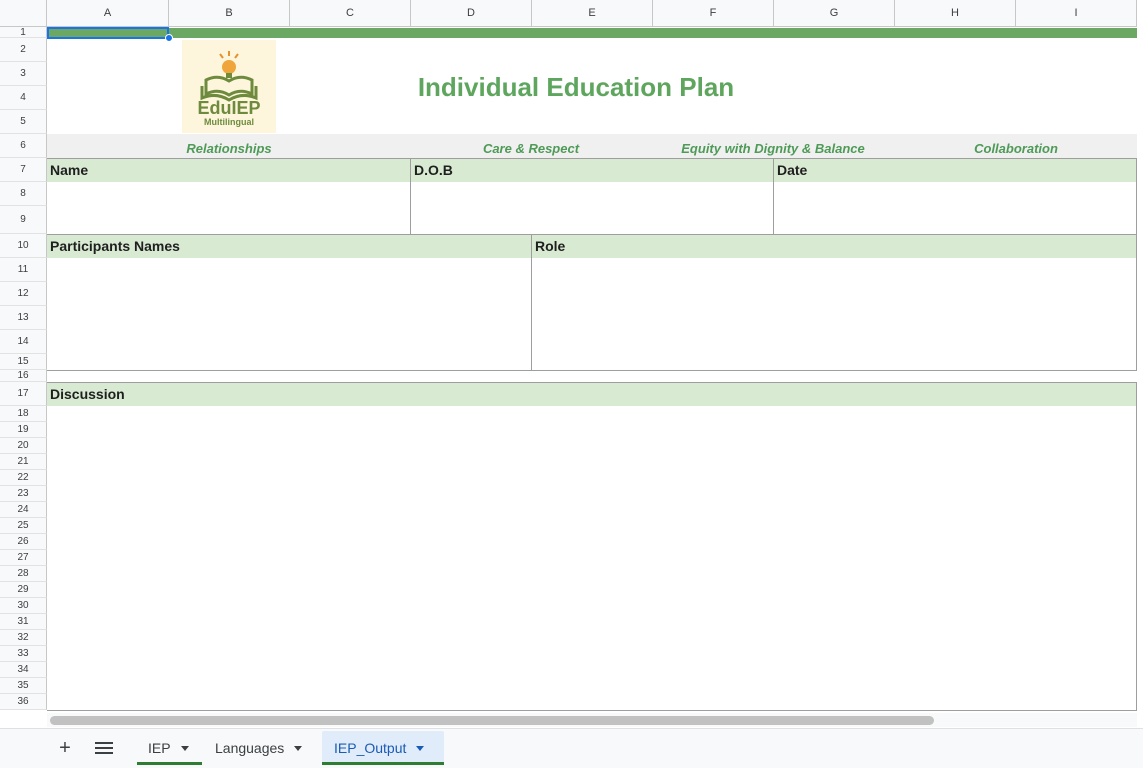 This screenshot has height=768, width=1143. I want to click on row-header: 24, so click(23, 510).